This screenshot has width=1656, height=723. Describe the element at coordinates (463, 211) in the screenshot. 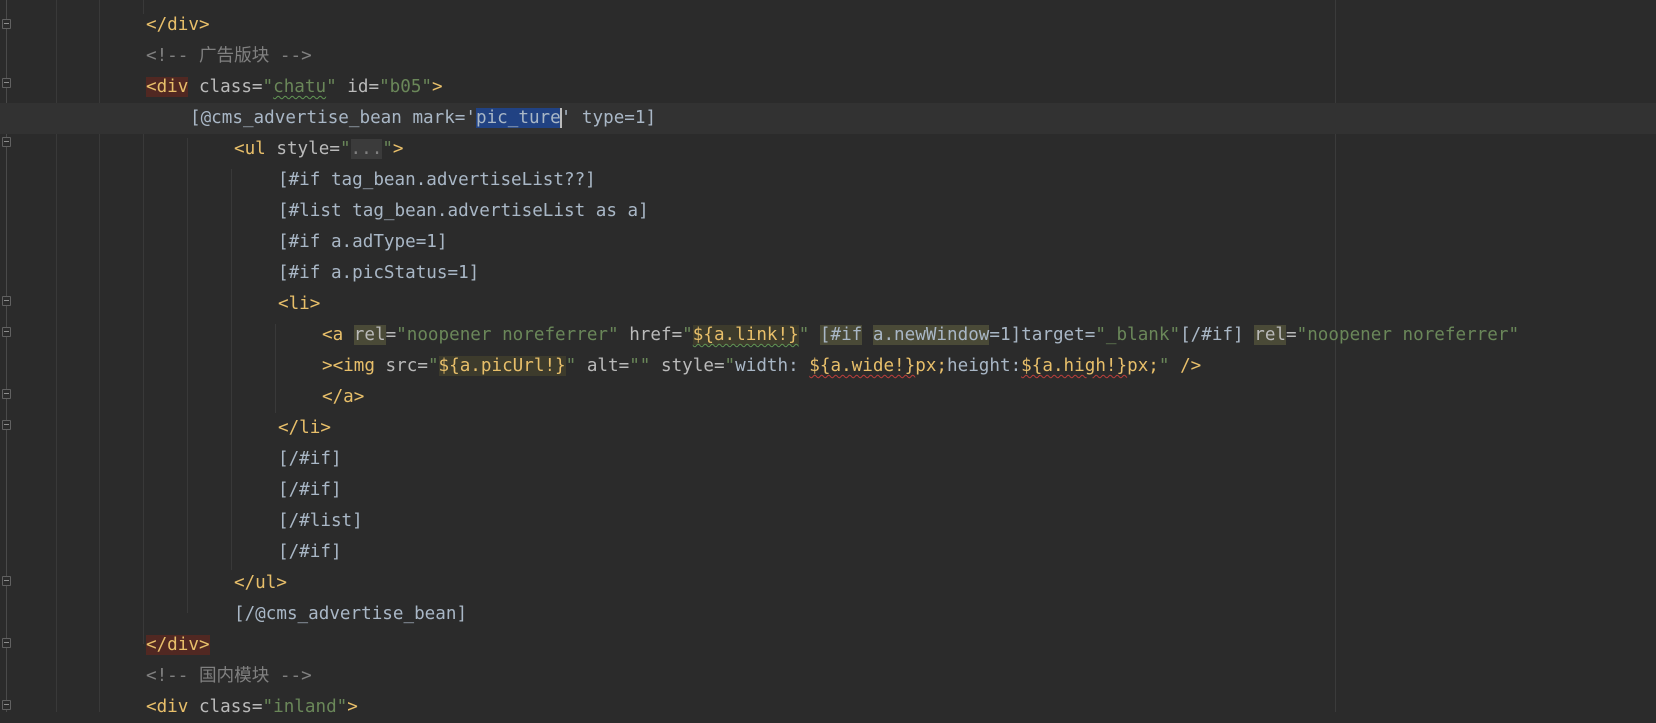

I see `code-token: [#list tag_bean.advertiseList as a]` at that location.